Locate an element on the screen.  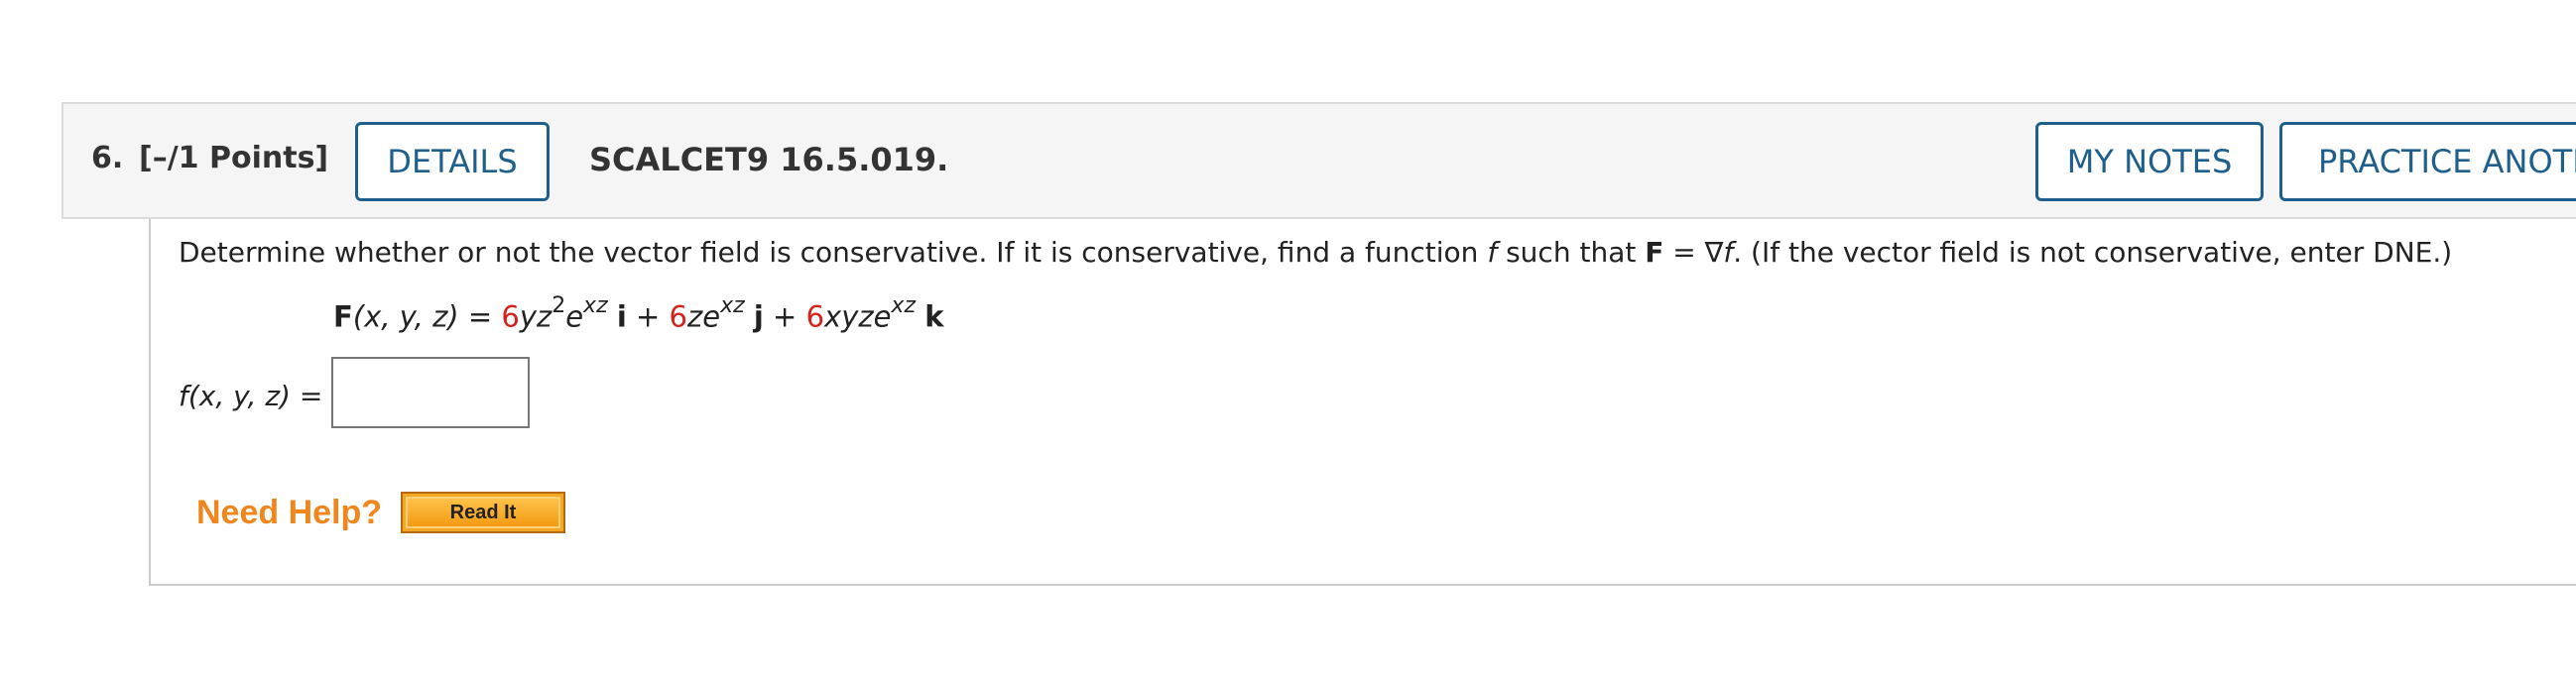
unit-i: i is located at coordinates (621, 317).